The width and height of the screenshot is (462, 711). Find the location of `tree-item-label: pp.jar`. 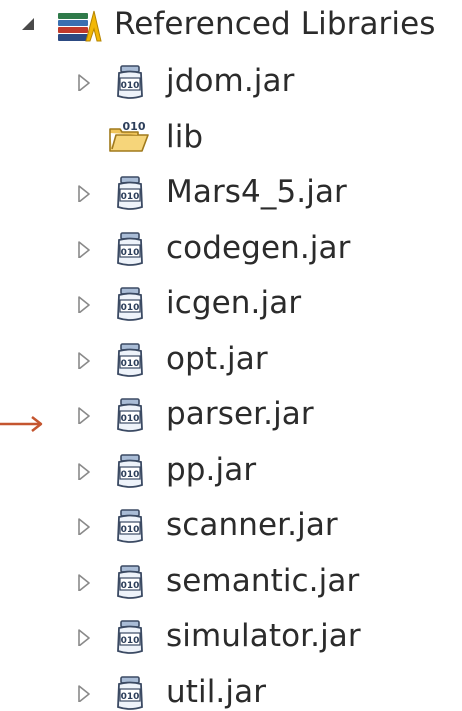

tree-item-label: pp.jar is located at coordinates (211, 470).